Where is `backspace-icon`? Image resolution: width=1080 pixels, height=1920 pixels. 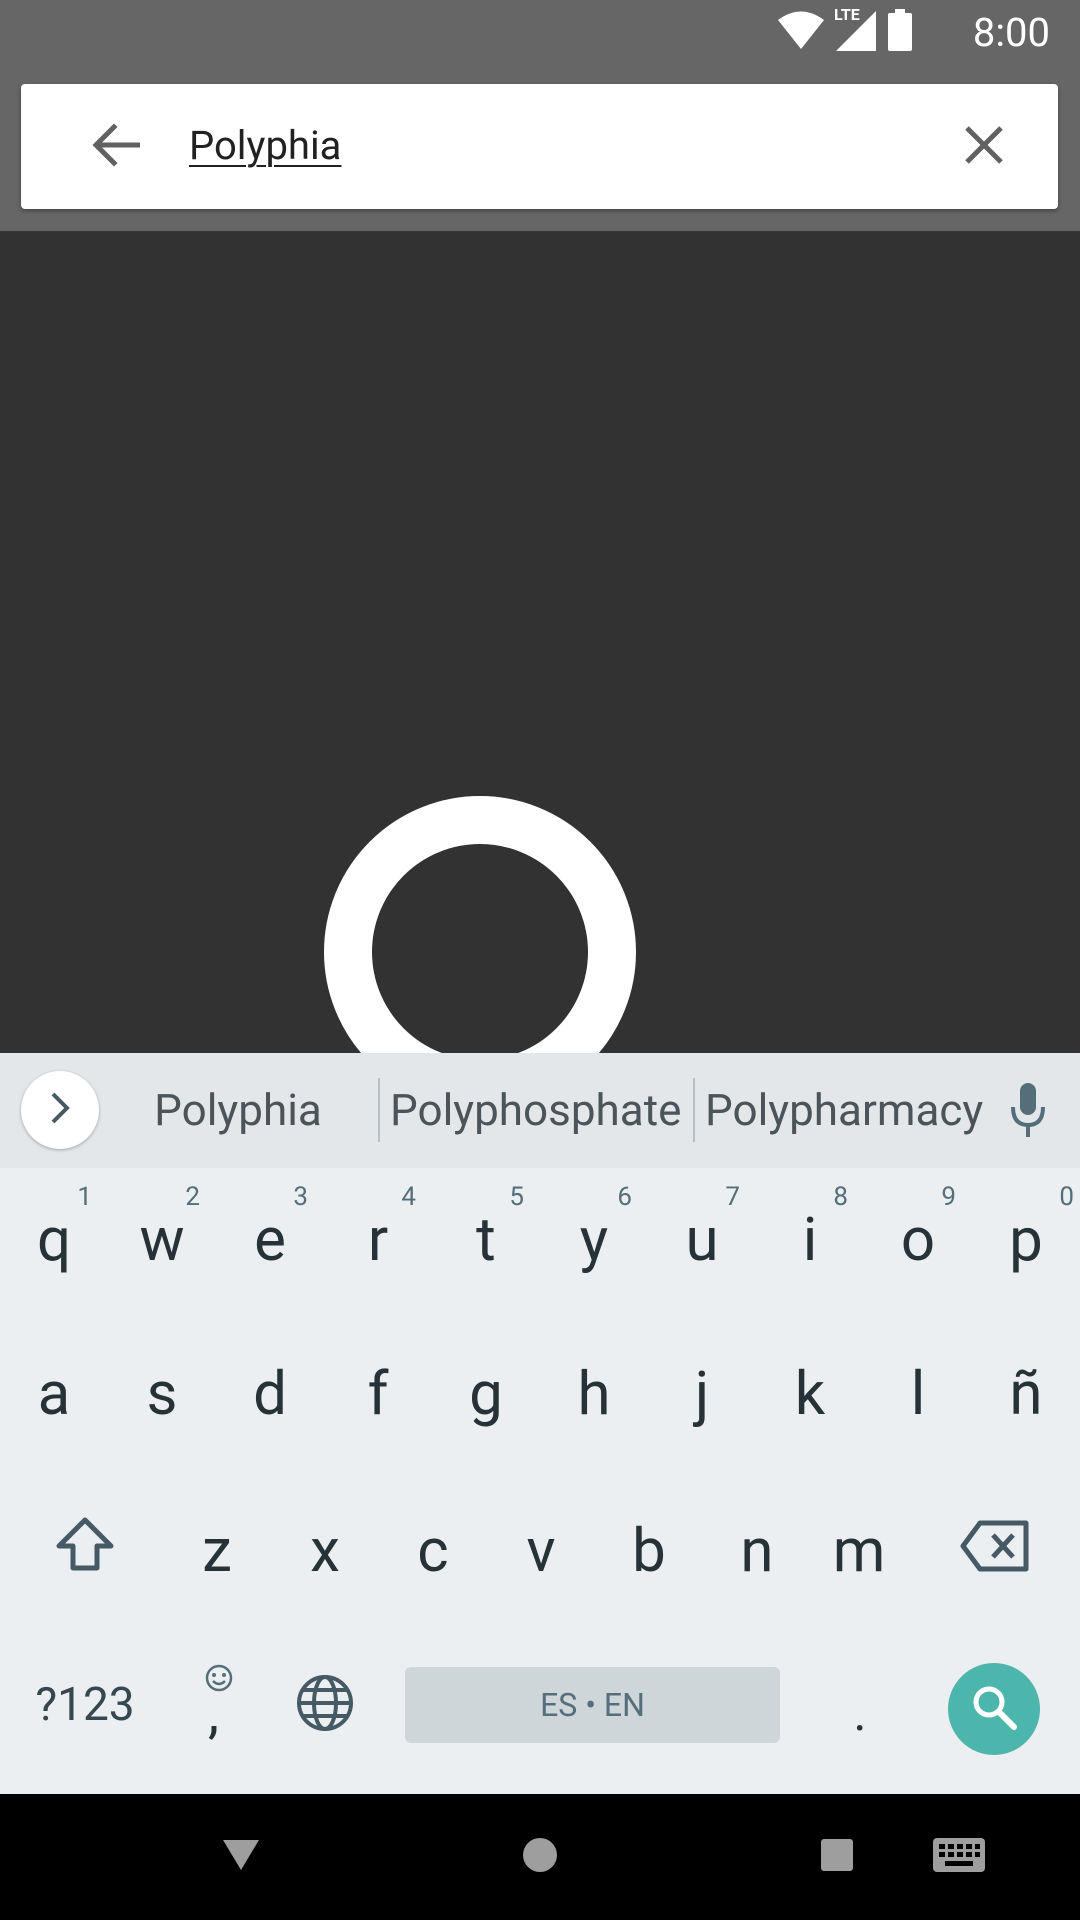
backspace-icon is located at coordinates (995, 1551).